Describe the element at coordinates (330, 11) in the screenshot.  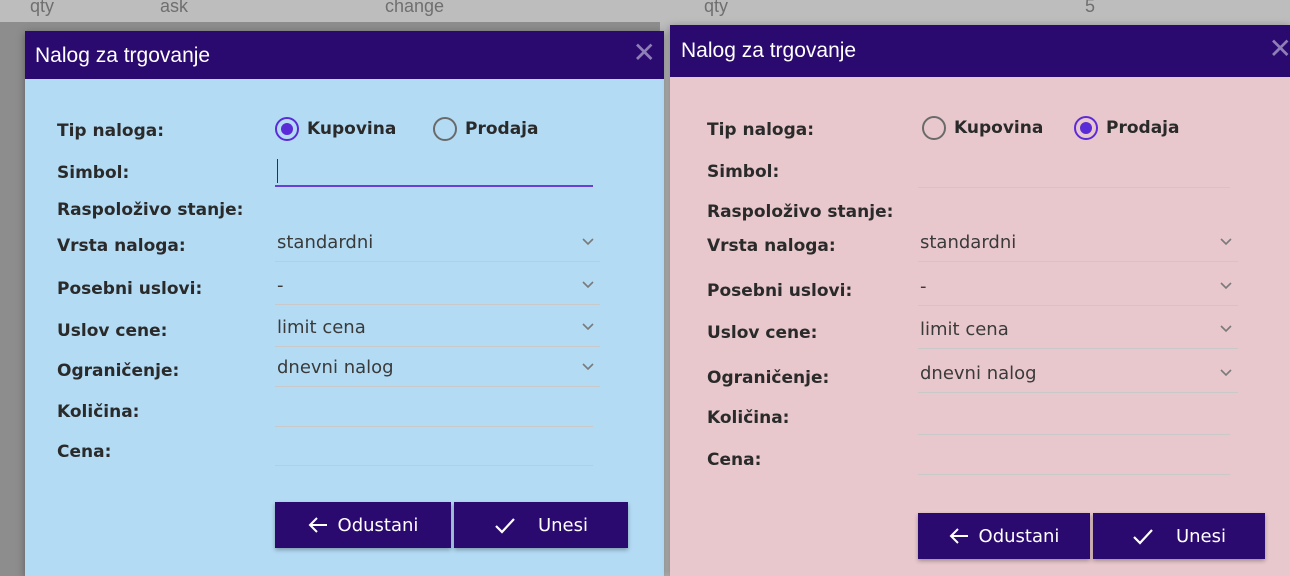
I see `background-table-strip-left: qty ask change` at that location.